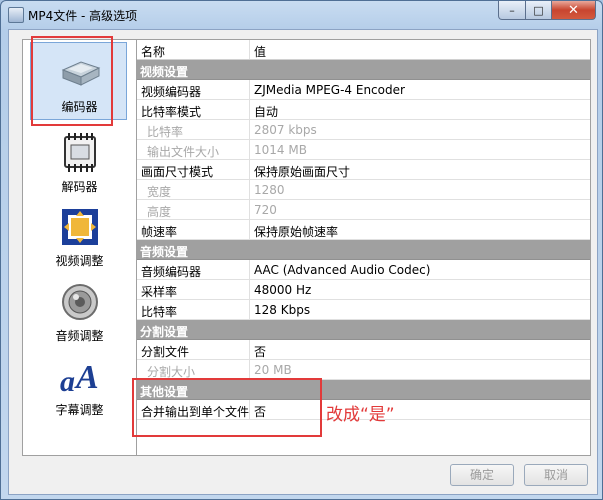 The image size is (603, 500). Describe the element at coordinates (363, 230) in the screenshot. I see `grid-property-row: 帧速率 保持原始帧速率` at that location.